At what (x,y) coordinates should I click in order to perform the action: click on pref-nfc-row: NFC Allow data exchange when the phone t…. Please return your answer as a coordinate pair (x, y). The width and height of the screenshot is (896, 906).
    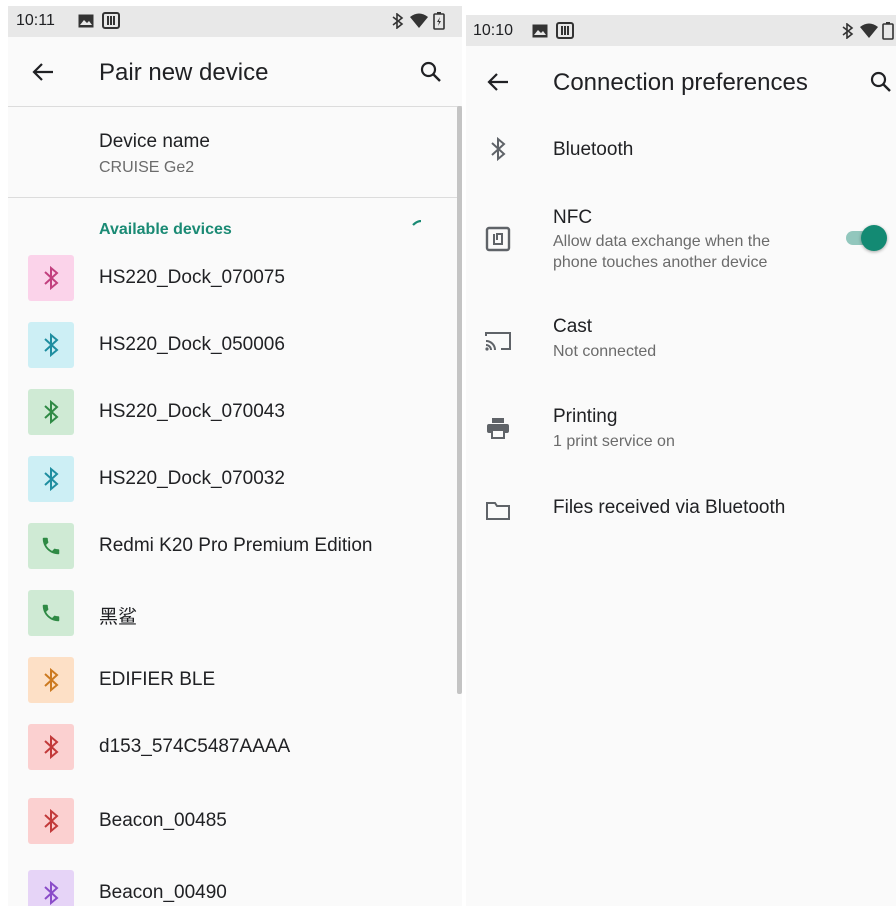
    Looking at the image, I should click on (681, 241).